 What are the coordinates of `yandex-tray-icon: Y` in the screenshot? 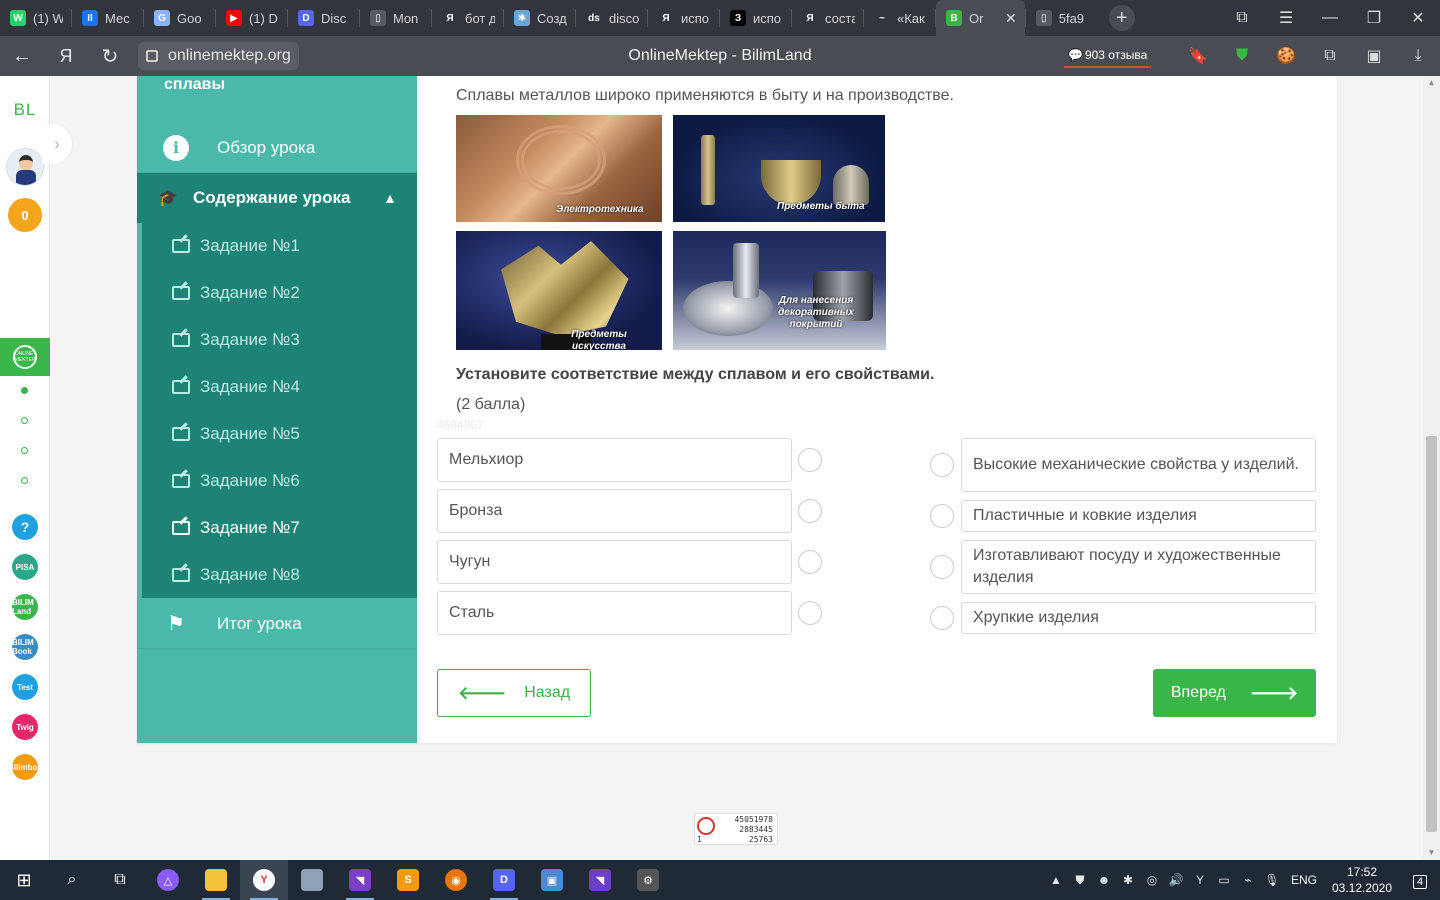 It's located at (1200, 880).